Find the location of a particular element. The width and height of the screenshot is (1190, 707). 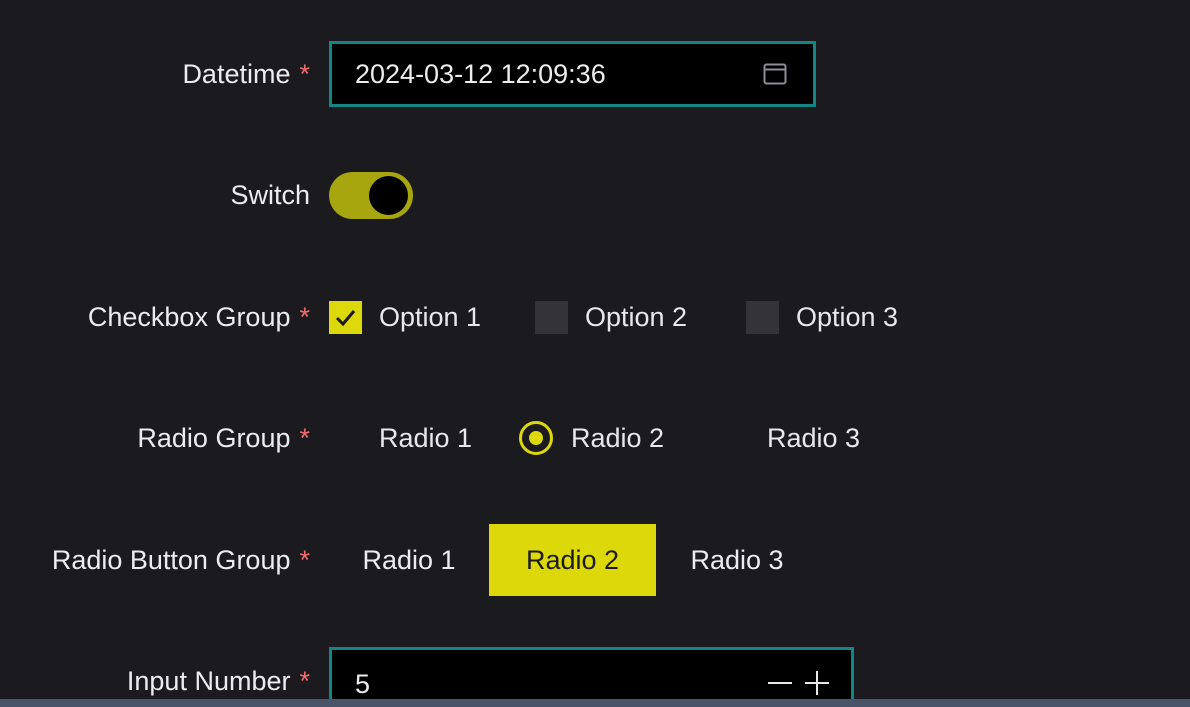

radio-button-label: Radio 2 is located at coordinates (572, 560).